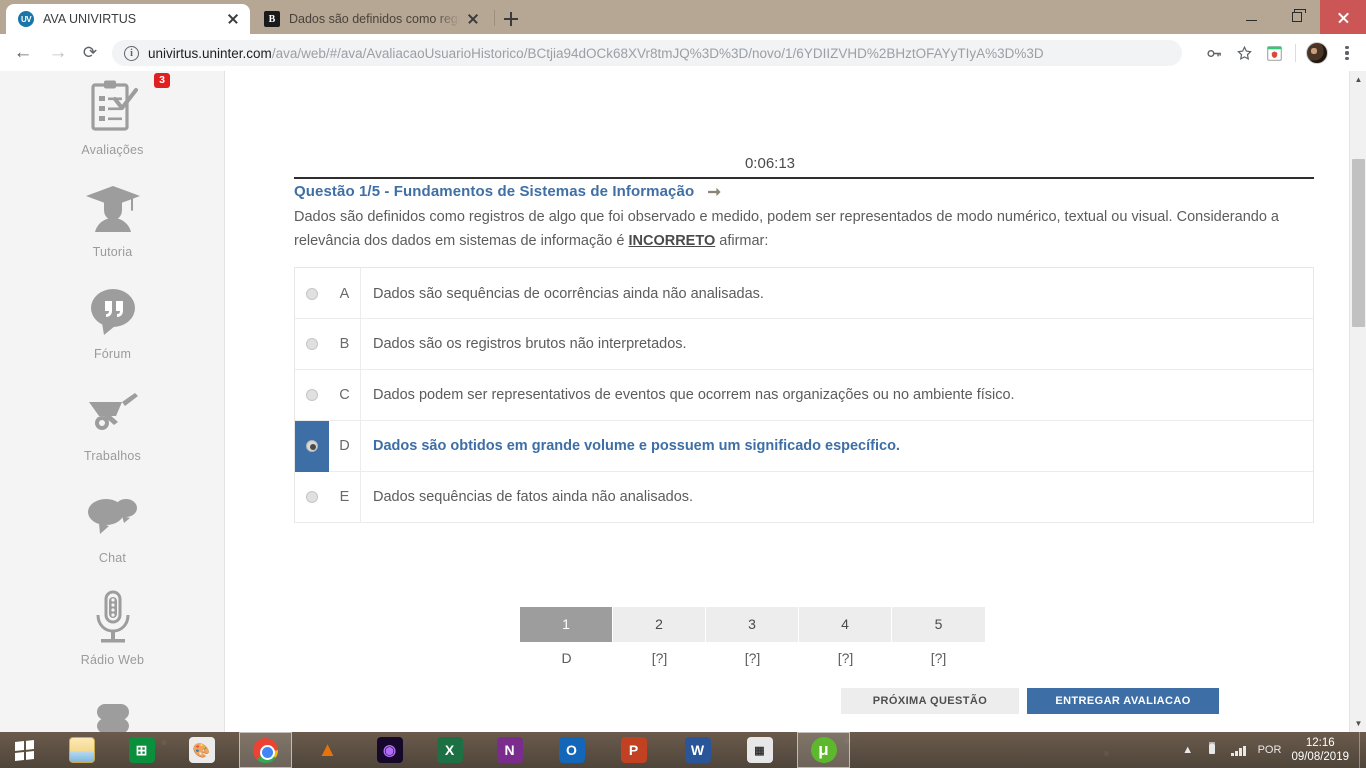 The height and width of the screenshot is (768, 1366). I want to click on sidebar-item-radio-web: Rádio Web, so click(112, 627).